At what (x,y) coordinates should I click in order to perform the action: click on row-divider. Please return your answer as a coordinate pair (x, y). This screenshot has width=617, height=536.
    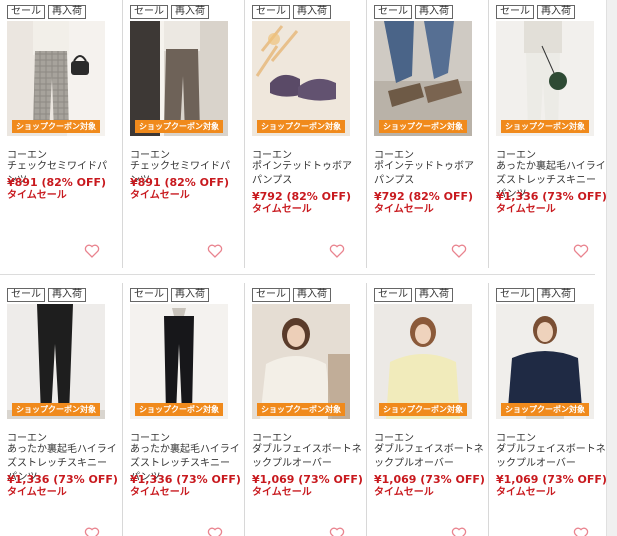
    Looking at the image, I should click on (297, 274).